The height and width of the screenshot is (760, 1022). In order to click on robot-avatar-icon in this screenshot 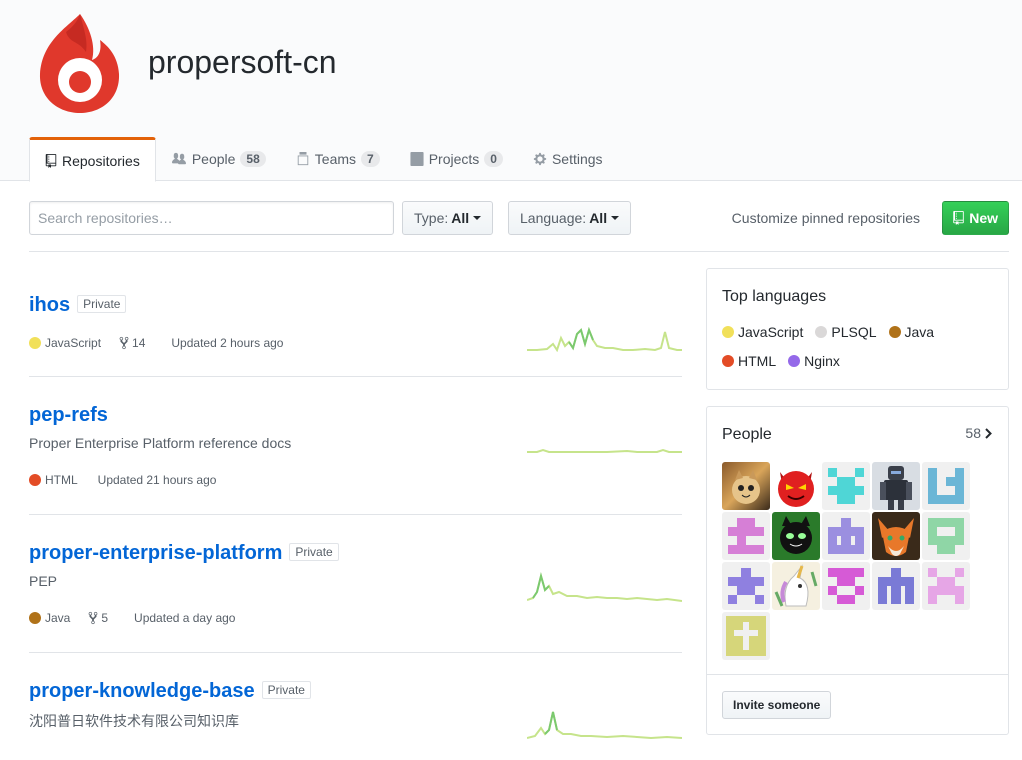, I will do `click(896, 488)`.